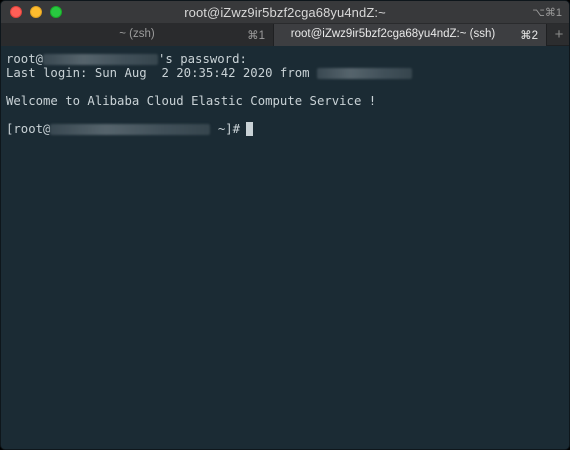 This screenshot has height=450, width=570. I want to click on redacted-host, so click(101, 59).